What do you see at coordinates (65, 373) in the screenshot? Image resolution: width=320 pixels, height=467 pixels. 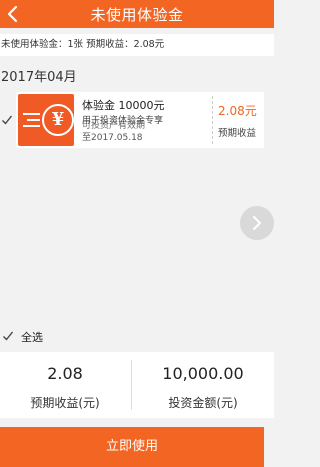 I see `expected-income-value: 2.08` at bounding box center [65, 373].